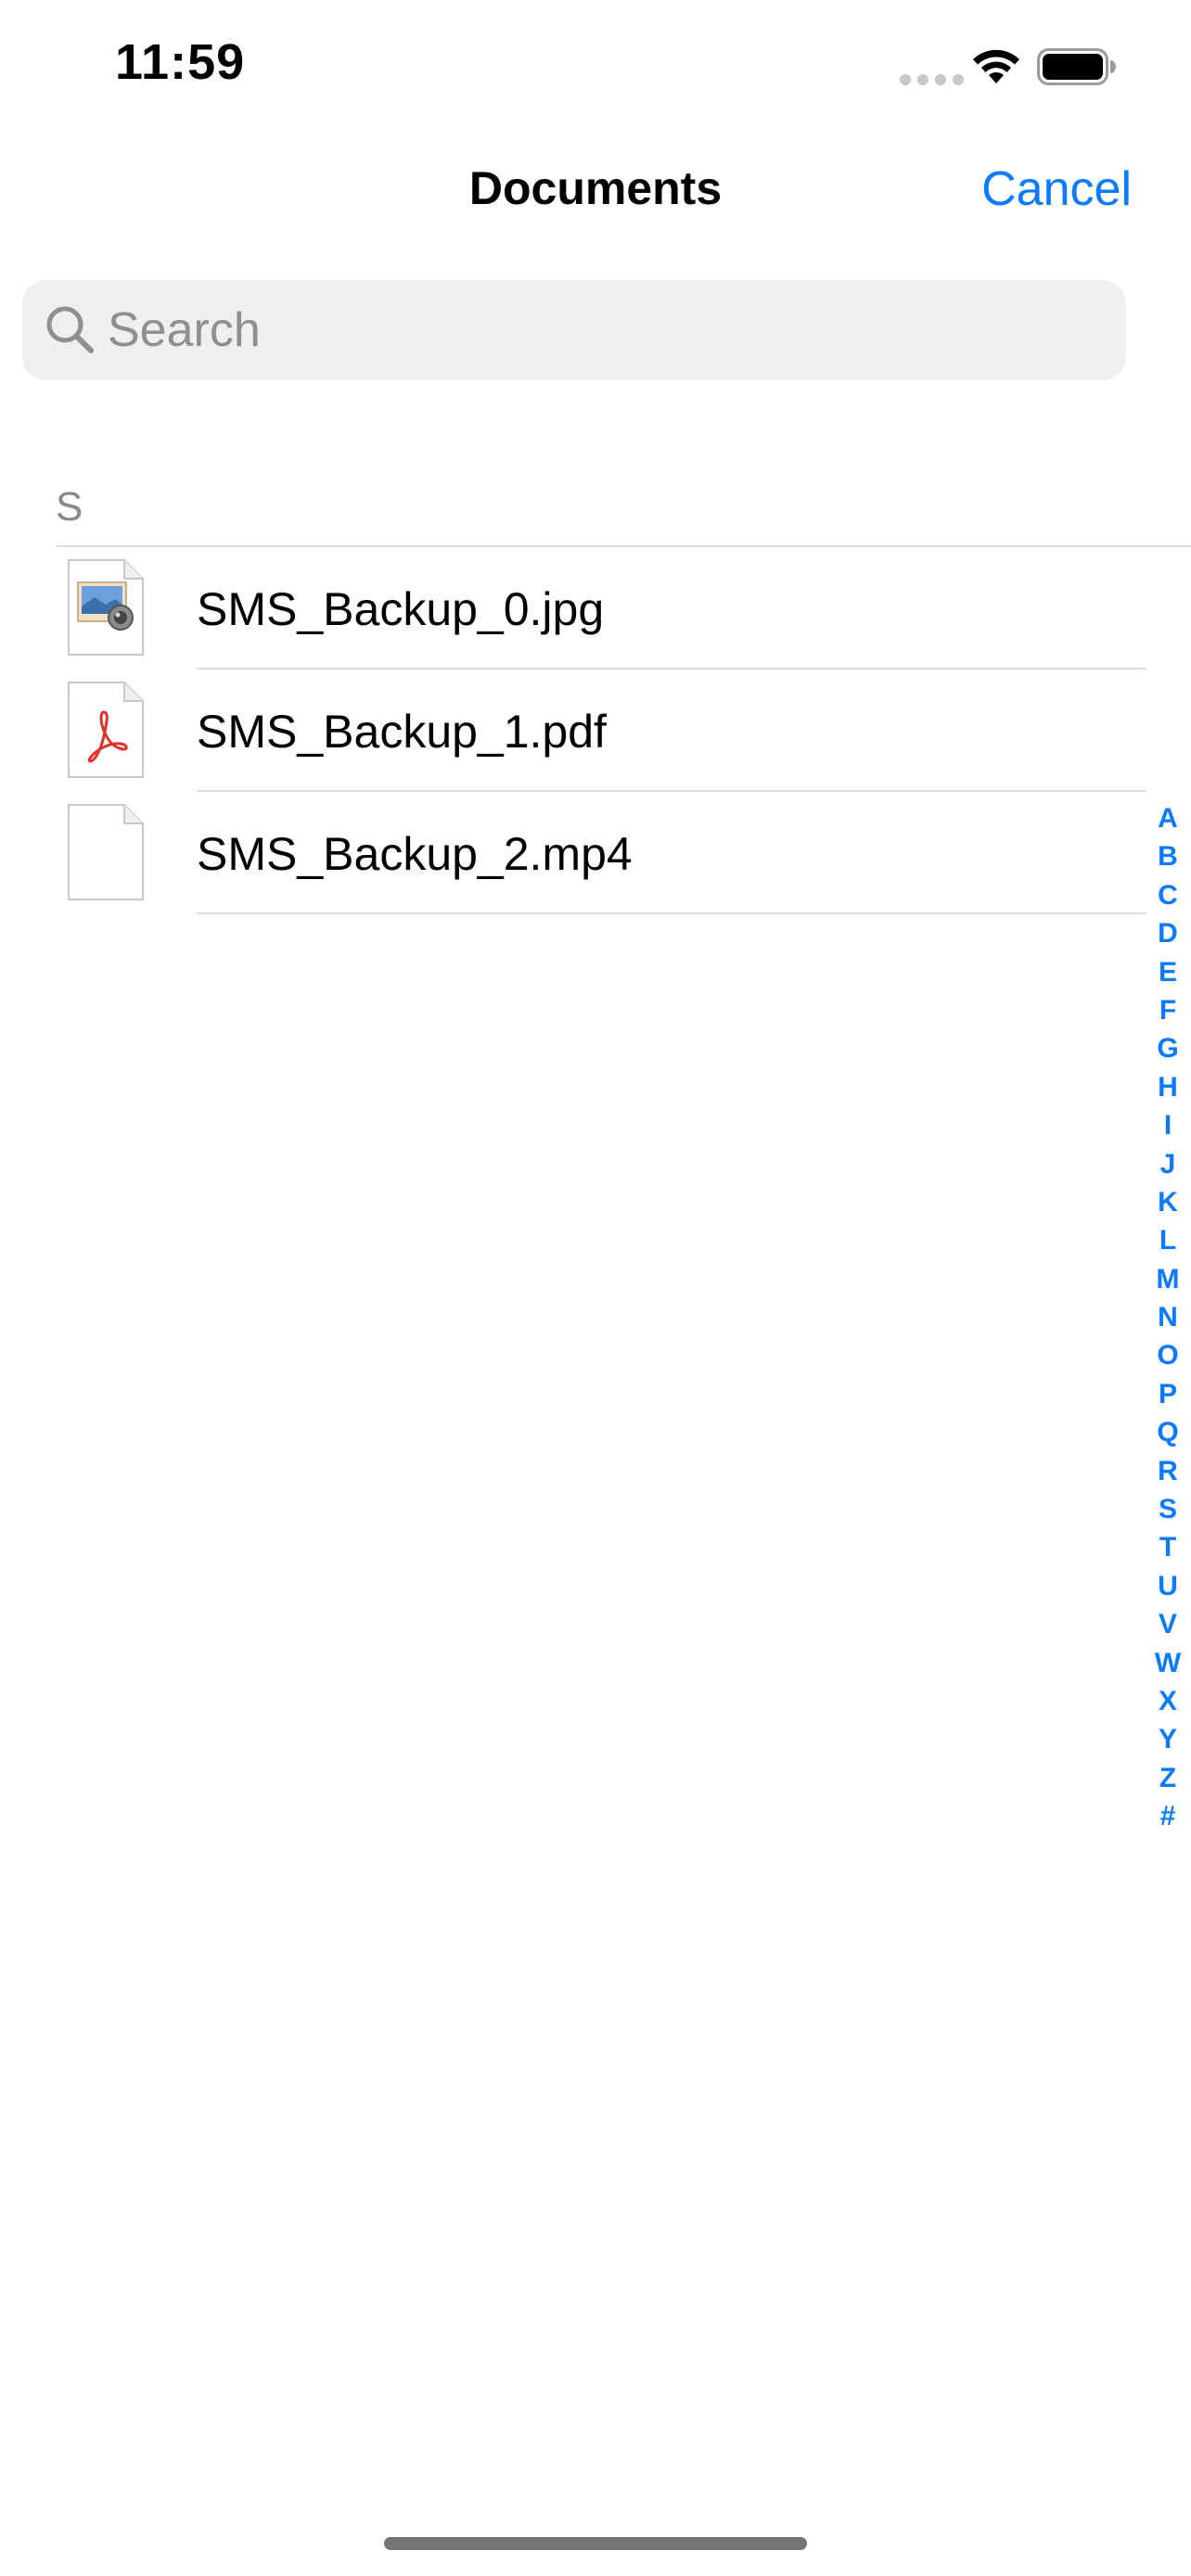 The width and height of the screenshot is (1191, 2576). I want to click on index-letter: P, so click(1168, 1394).